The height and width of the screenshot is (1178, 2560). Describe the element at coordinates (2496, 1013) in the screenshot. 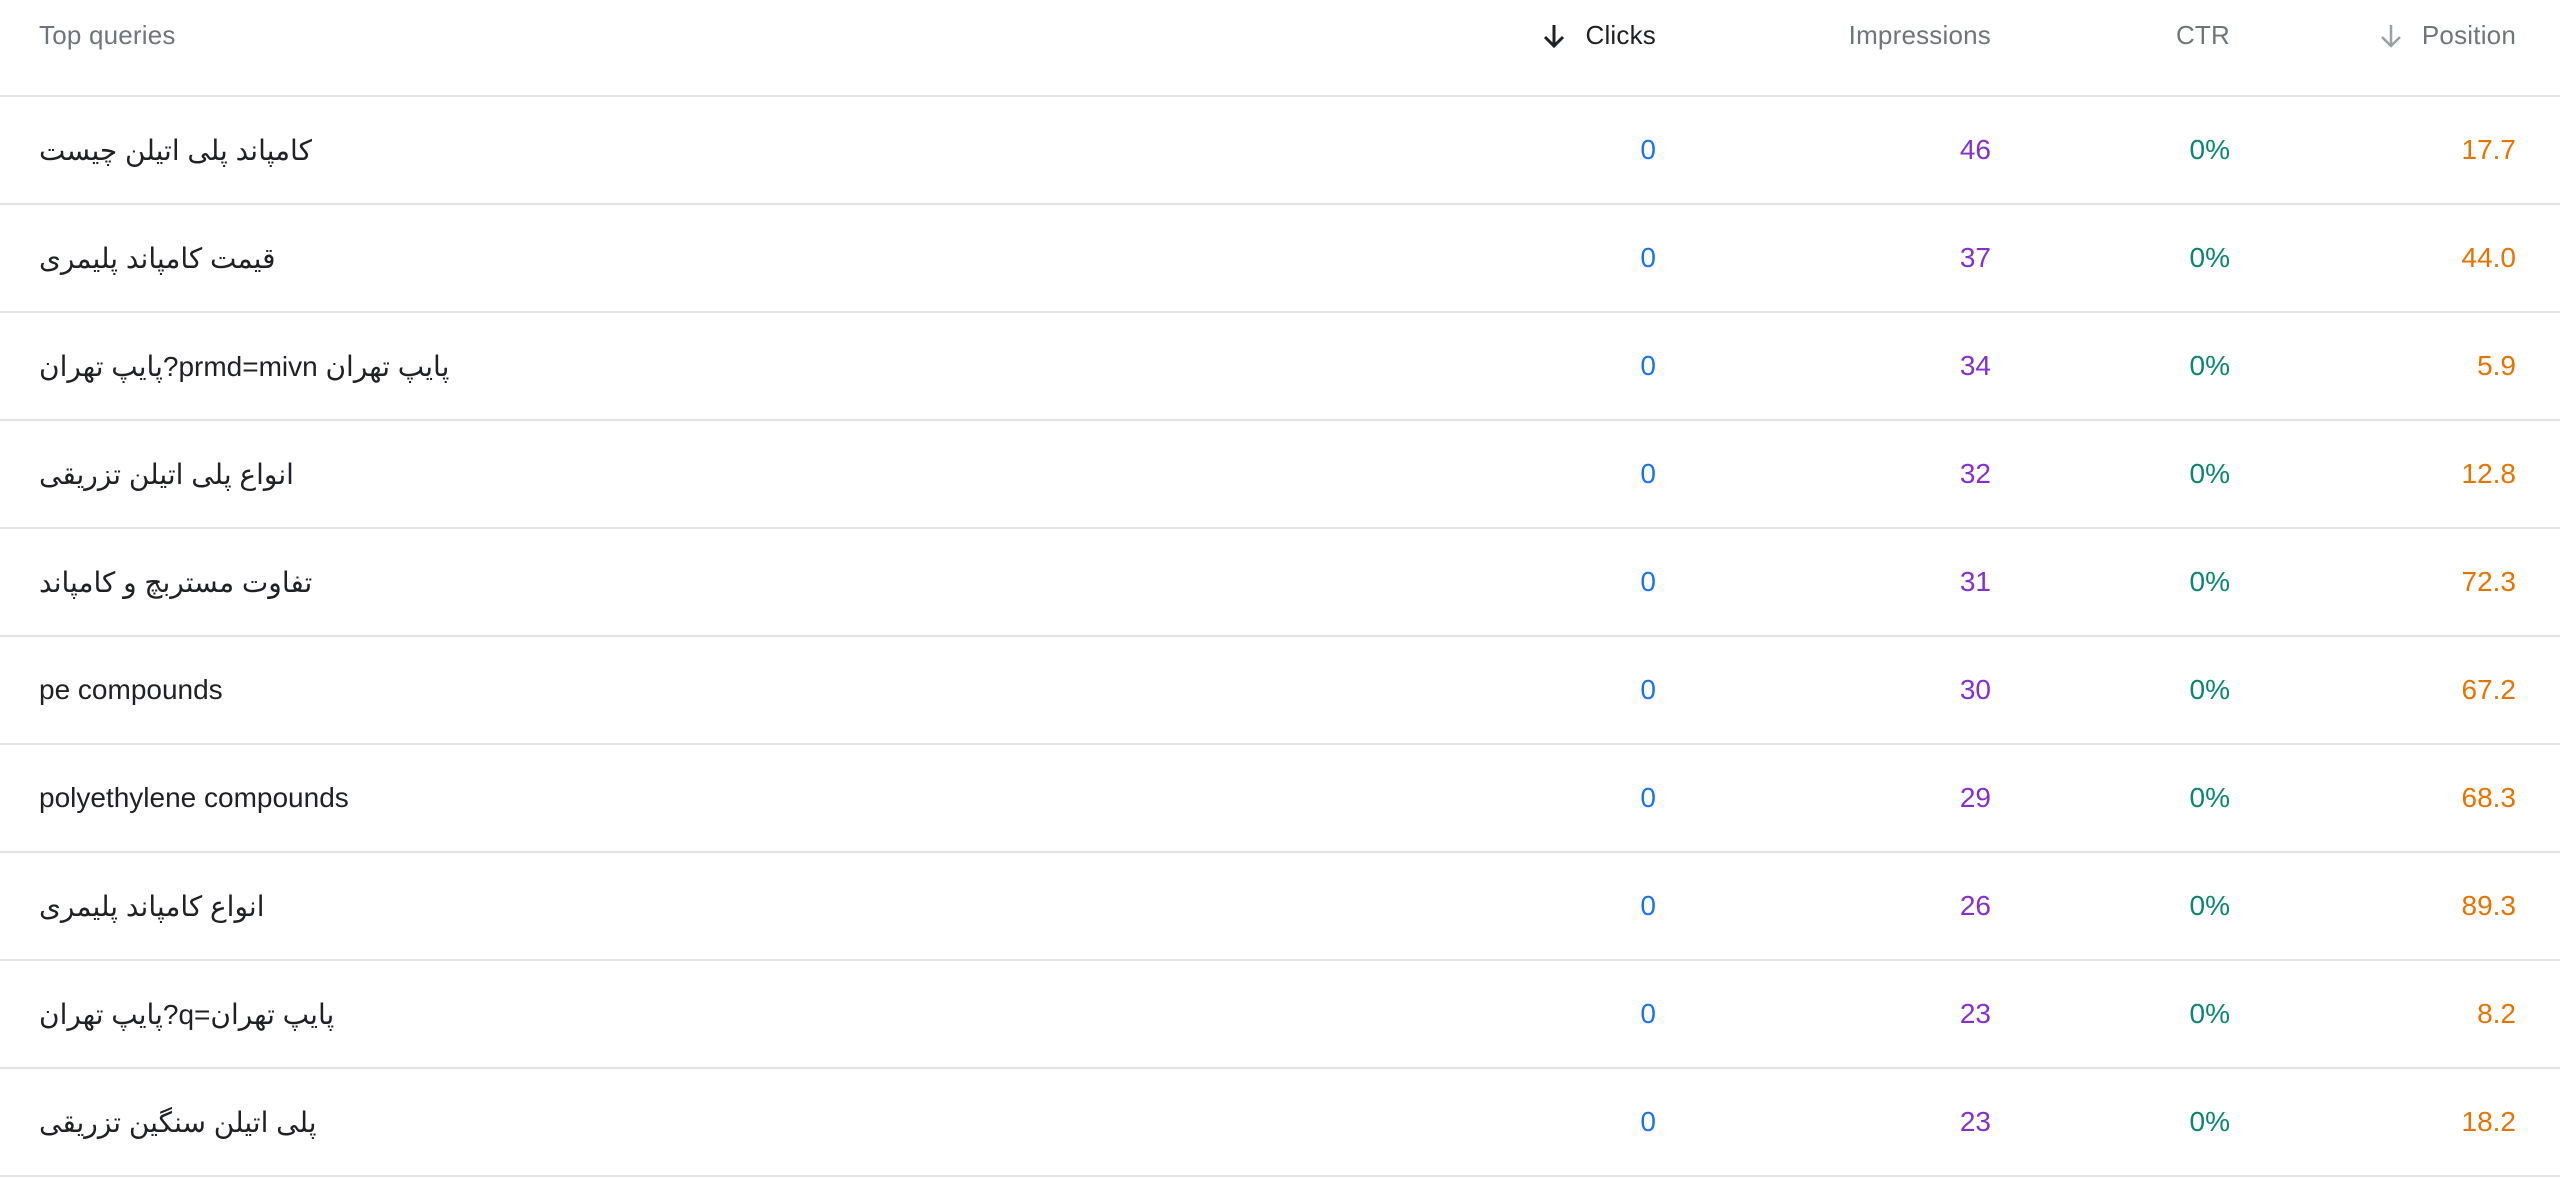

I see `position-cell: 8.2` at that location.